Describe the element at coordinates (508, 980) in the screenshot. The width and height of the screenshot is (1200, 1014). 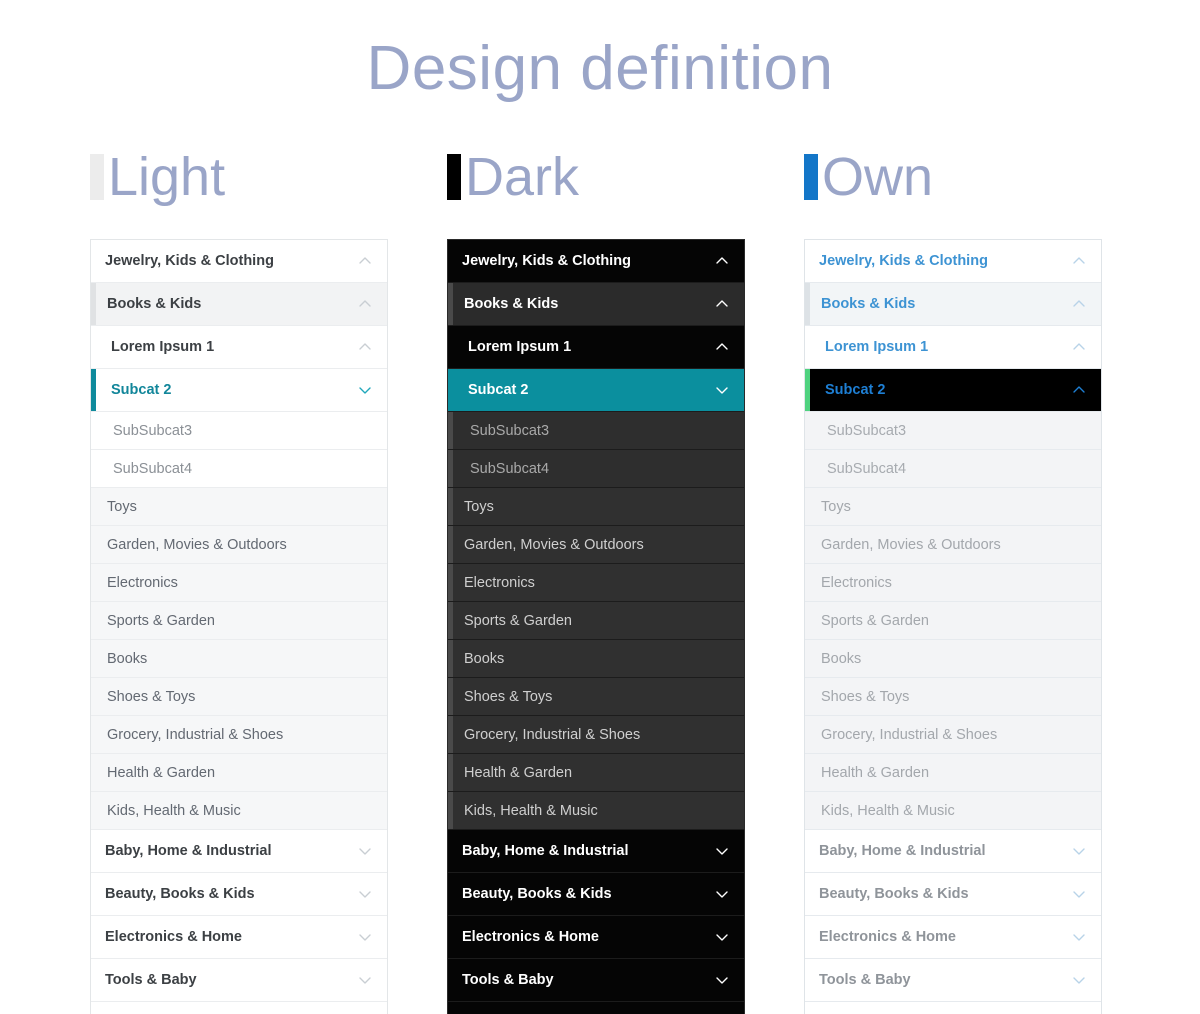
I see `menu-item-label: Tools & Baby` at that location.